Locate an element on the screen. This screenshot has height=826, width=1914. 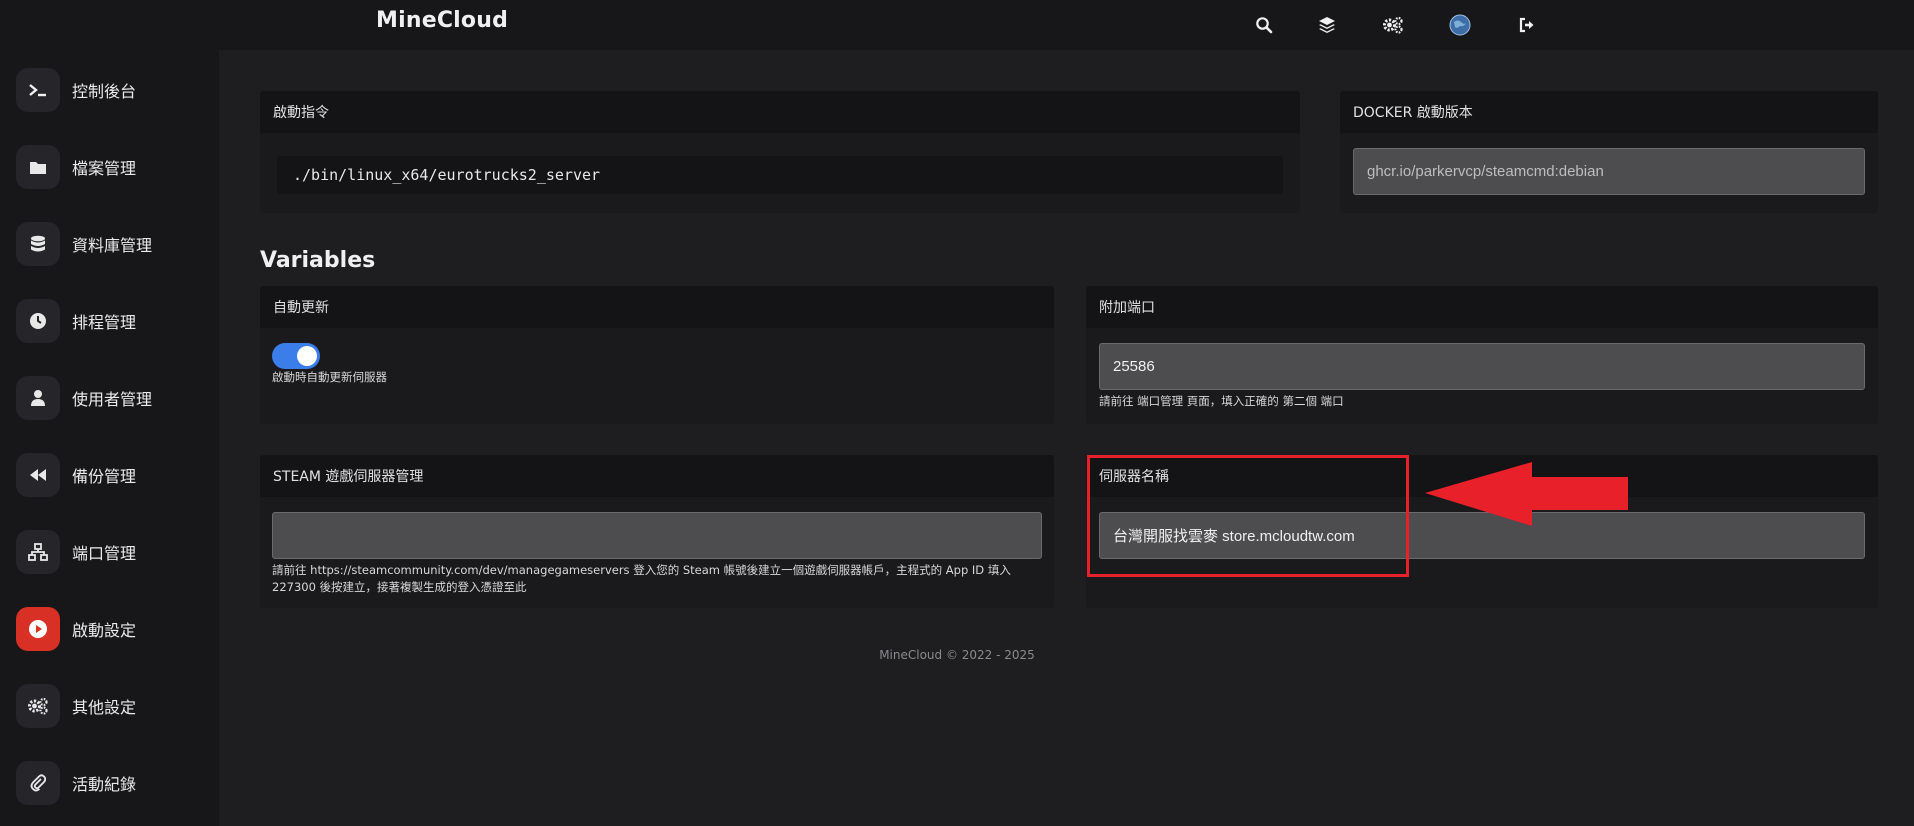
sidebar-item-database: 資料庫管理 is located at coordinates (111, 244).